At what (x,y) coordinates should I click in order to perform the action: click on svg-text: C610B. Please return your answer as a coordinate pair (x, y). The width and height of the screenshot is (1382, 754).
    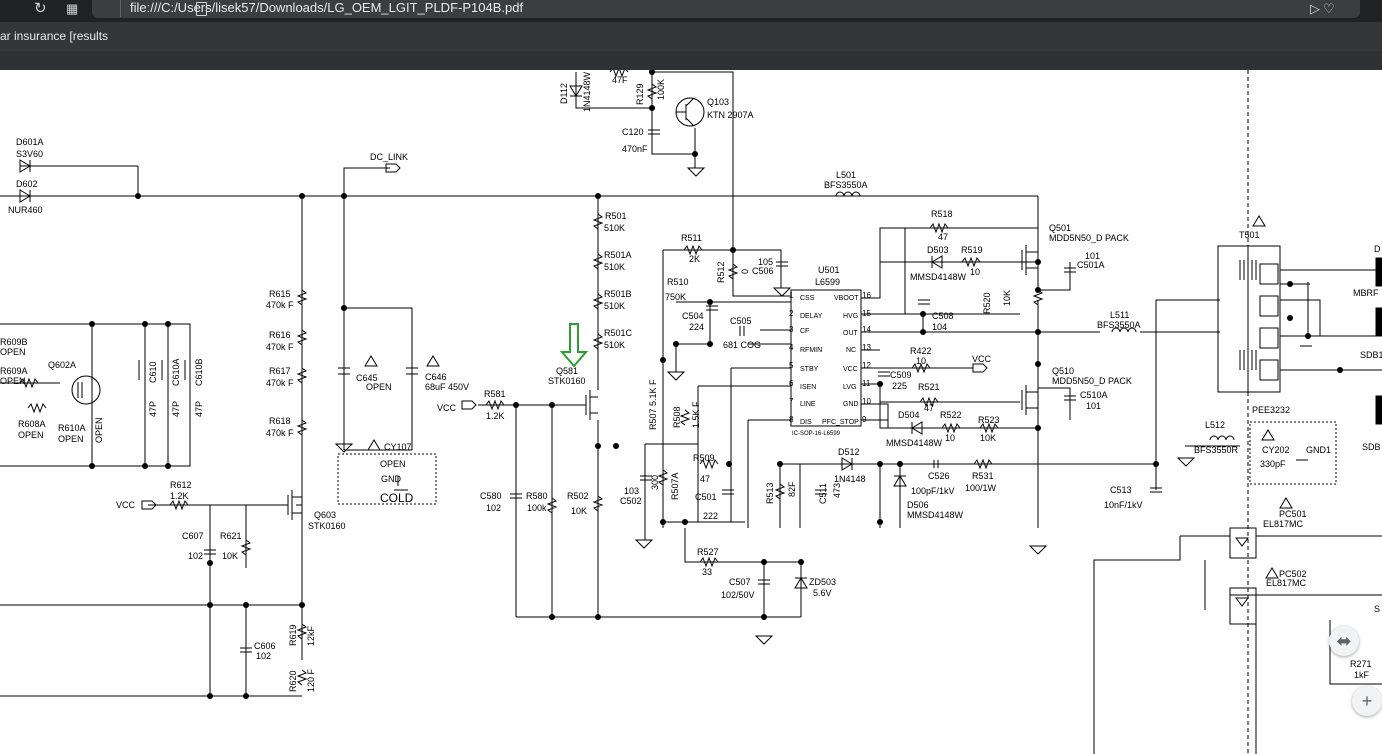
    Looking at the image, I should click on (199, 372).